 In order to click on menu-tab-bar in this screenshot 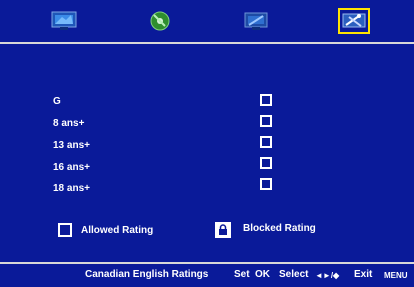, I will do `click(207, 21)`.